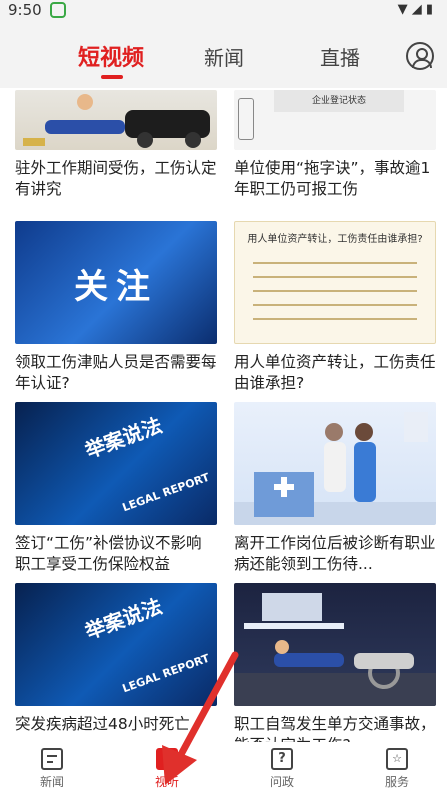 The height and width of the screenshot is (797, 447). What do you see at coordinates (281, 782) in the screenshot?
I see `nav-label: 问政` at bounding box center [281, 782].